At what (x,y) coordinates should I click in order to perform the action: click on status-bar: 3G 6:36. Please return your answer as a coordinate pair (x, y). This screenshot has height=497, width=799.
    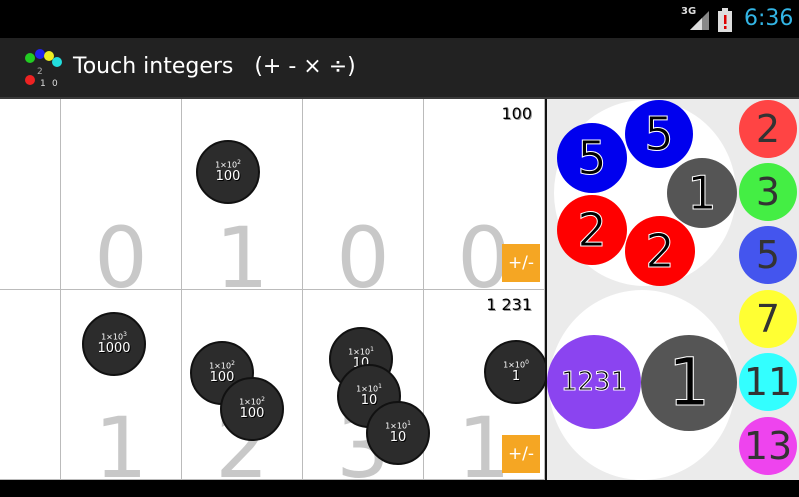
    Looking at the image, I should click on (399, 19).